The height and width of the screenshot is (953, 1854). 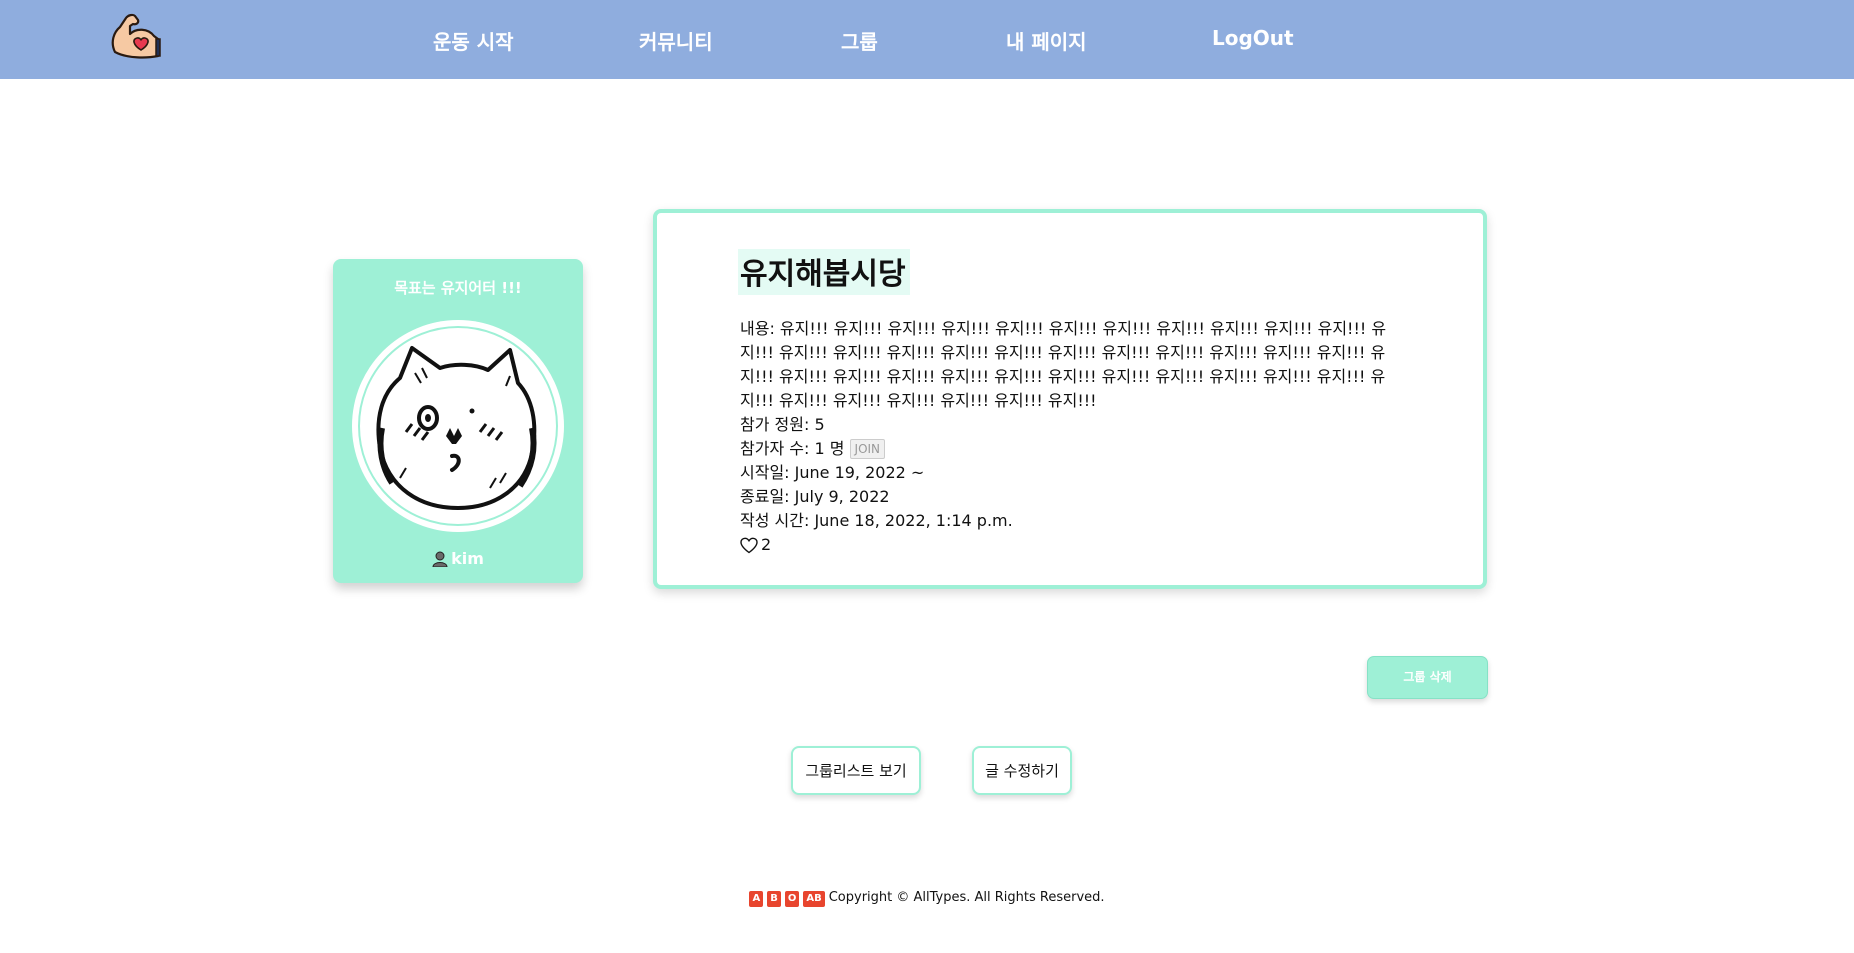 What do you see at coordinates (1253, 38) in the screenshot?
I see `nav-logout: LogOut` at bounding box center [1253, 38].